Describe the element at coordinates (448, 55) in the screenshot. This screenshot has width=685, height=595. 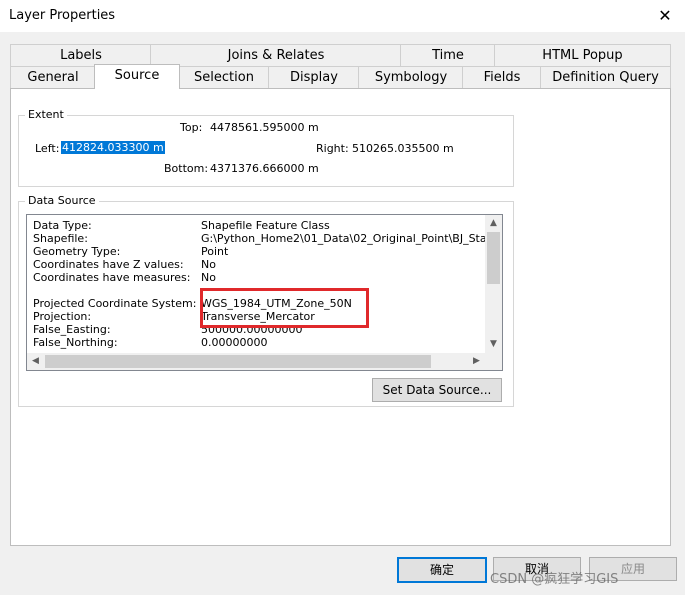
I see `tab-time: Time` at that location.